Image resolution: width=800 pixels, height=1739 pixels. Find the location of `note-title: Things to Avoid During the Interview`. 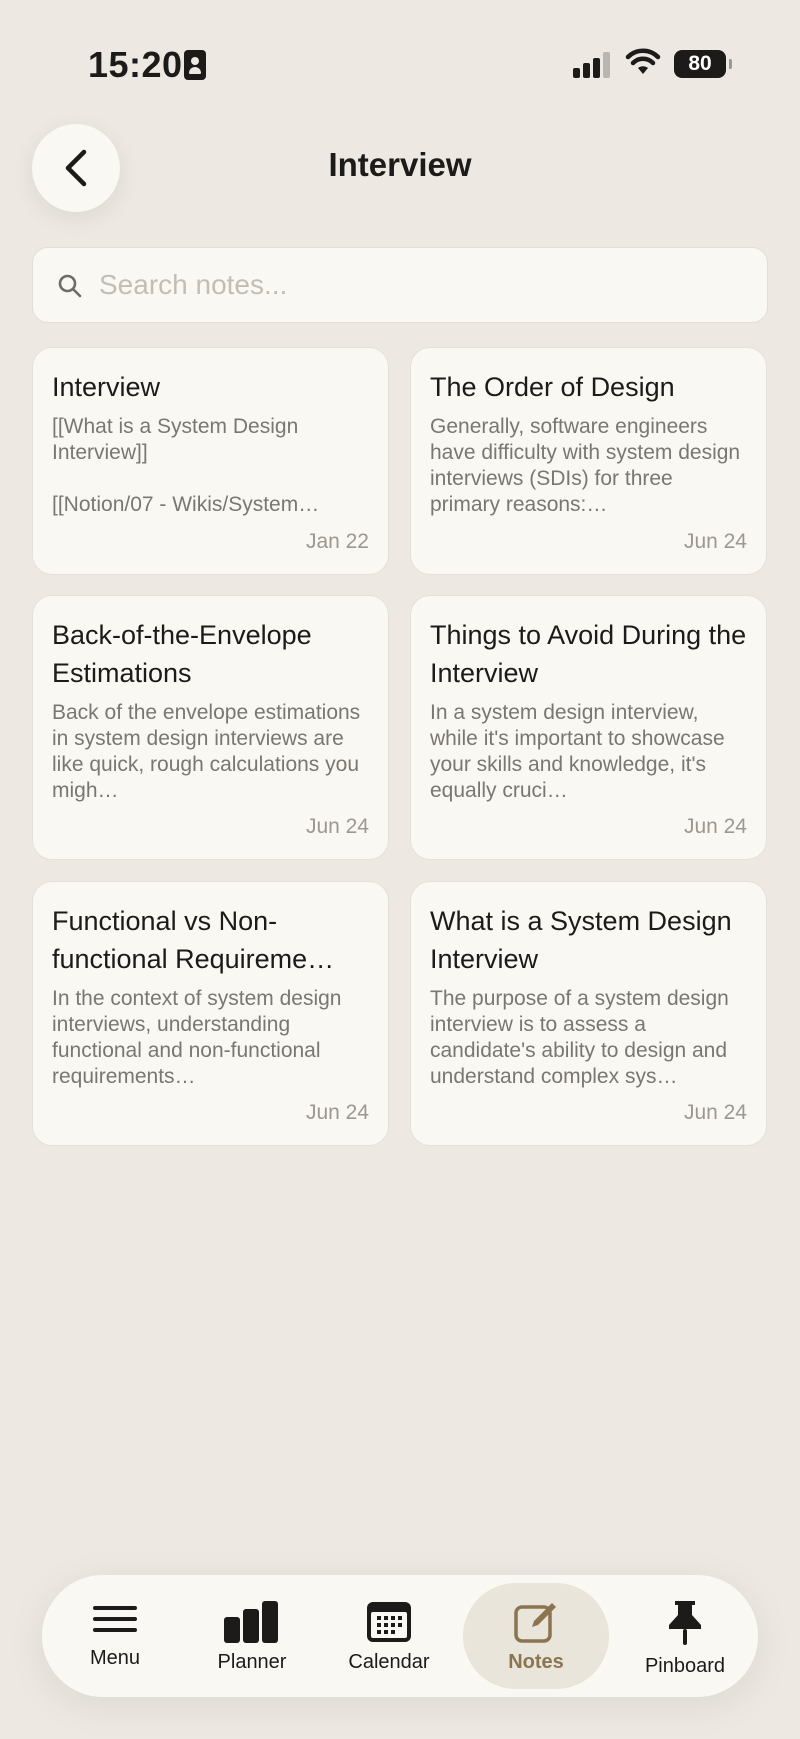

note-title: Things to Avoid During the Interview is located at coordinates (588, 654).